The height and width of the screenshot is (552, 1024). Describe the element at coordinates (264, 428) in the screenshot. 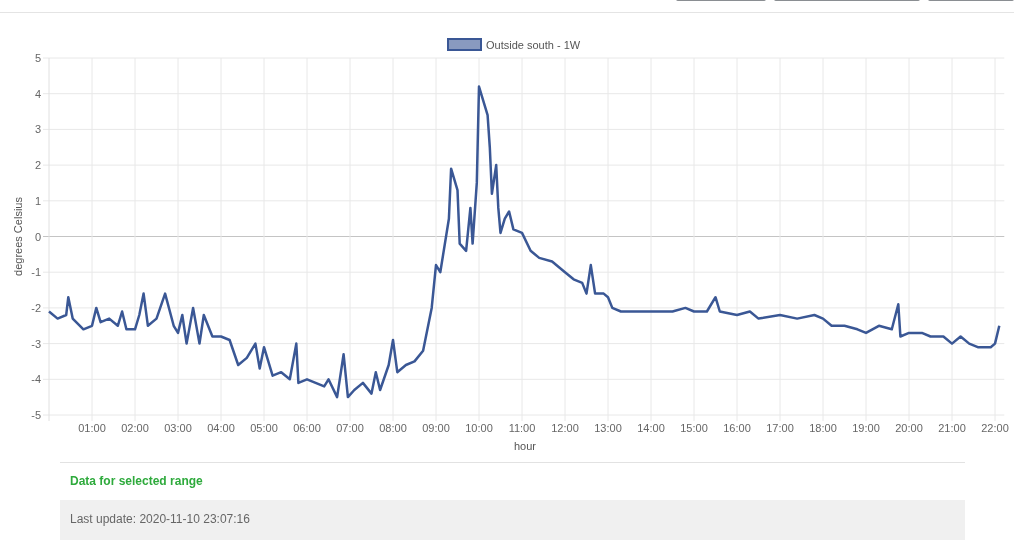

I see `x-tick-label: 05:00` at that location.